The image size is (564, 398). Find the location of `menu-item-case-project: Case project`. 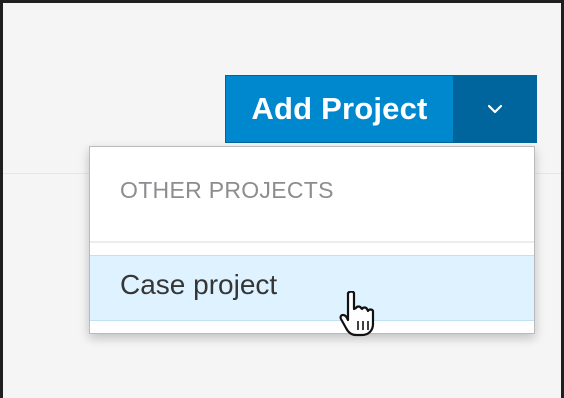

menu-item-case-project: Case project is located at coordinates (312, 288).